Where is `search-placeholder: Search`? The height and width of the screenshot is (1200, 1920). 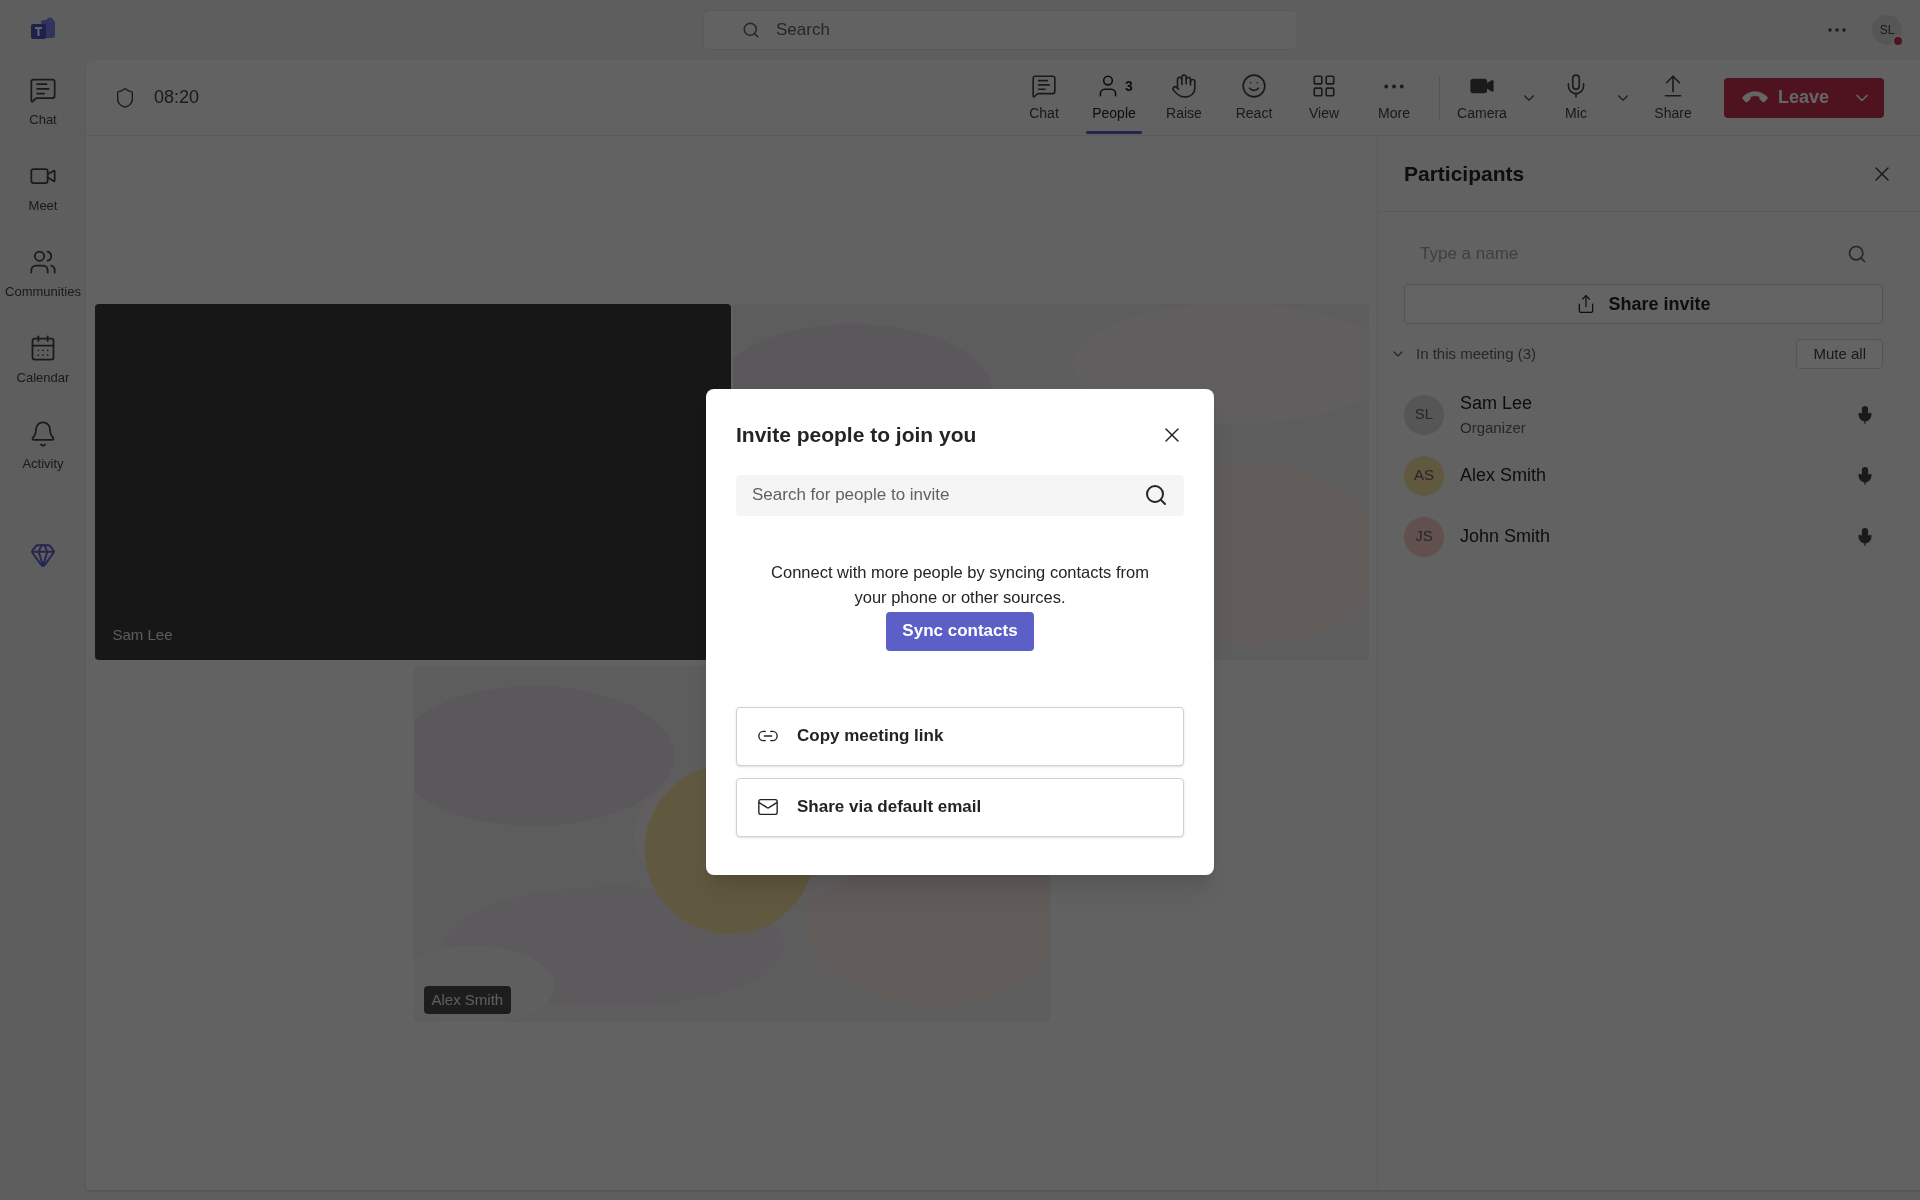 search-placeholder: Search is located at coordinates (803, 30).